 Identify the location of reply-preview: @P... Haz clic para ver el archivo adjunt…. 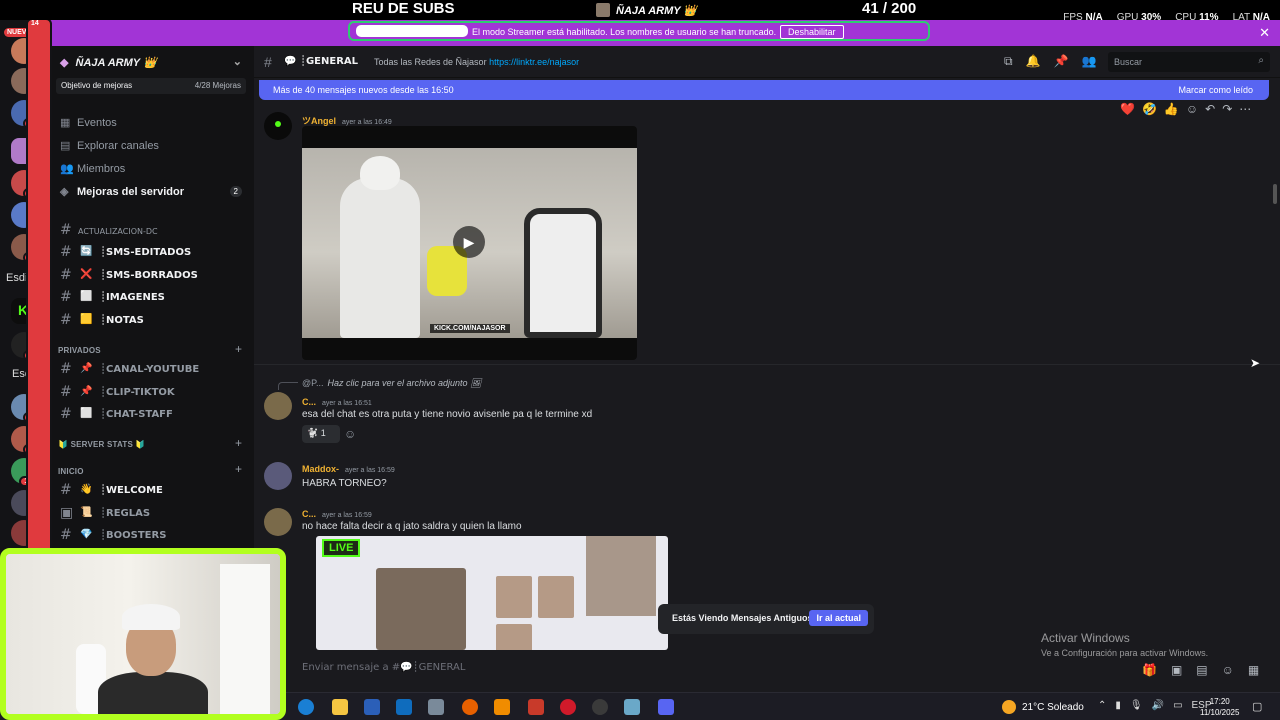
(392, 383).